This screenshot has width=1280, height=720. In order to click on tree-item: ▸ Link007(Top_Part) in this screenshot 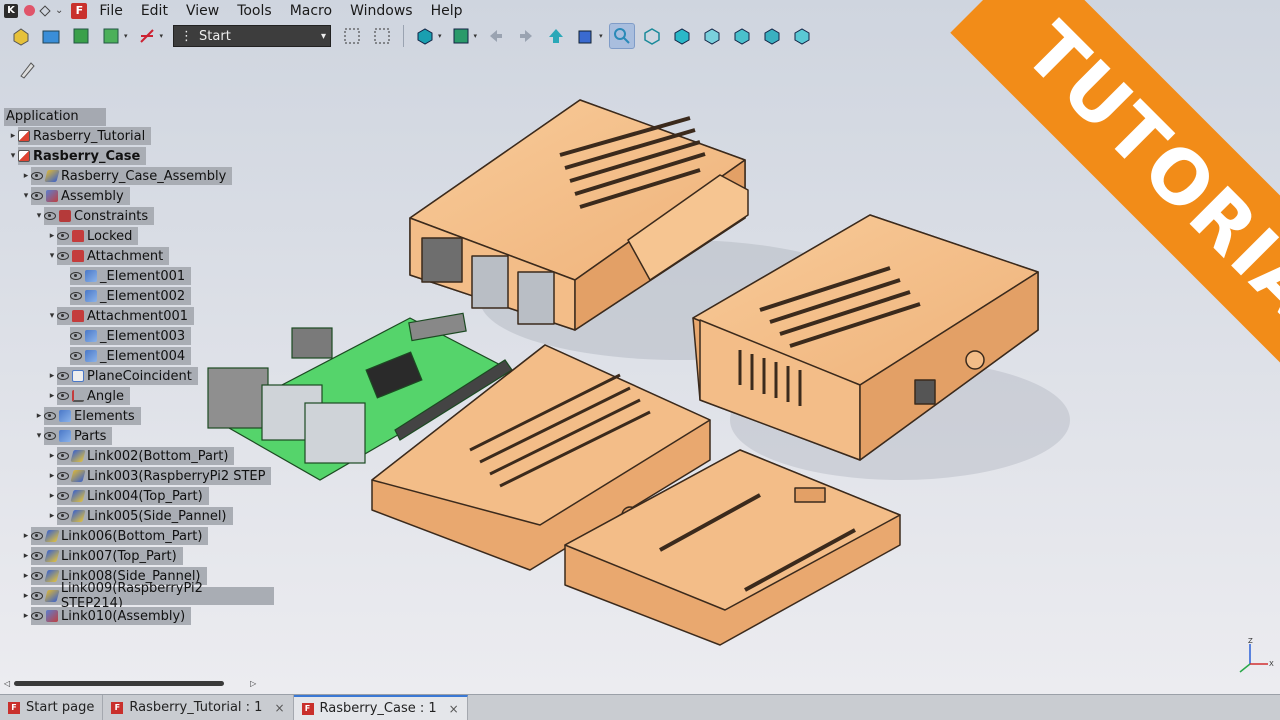, I will do `click(139, 556)`.